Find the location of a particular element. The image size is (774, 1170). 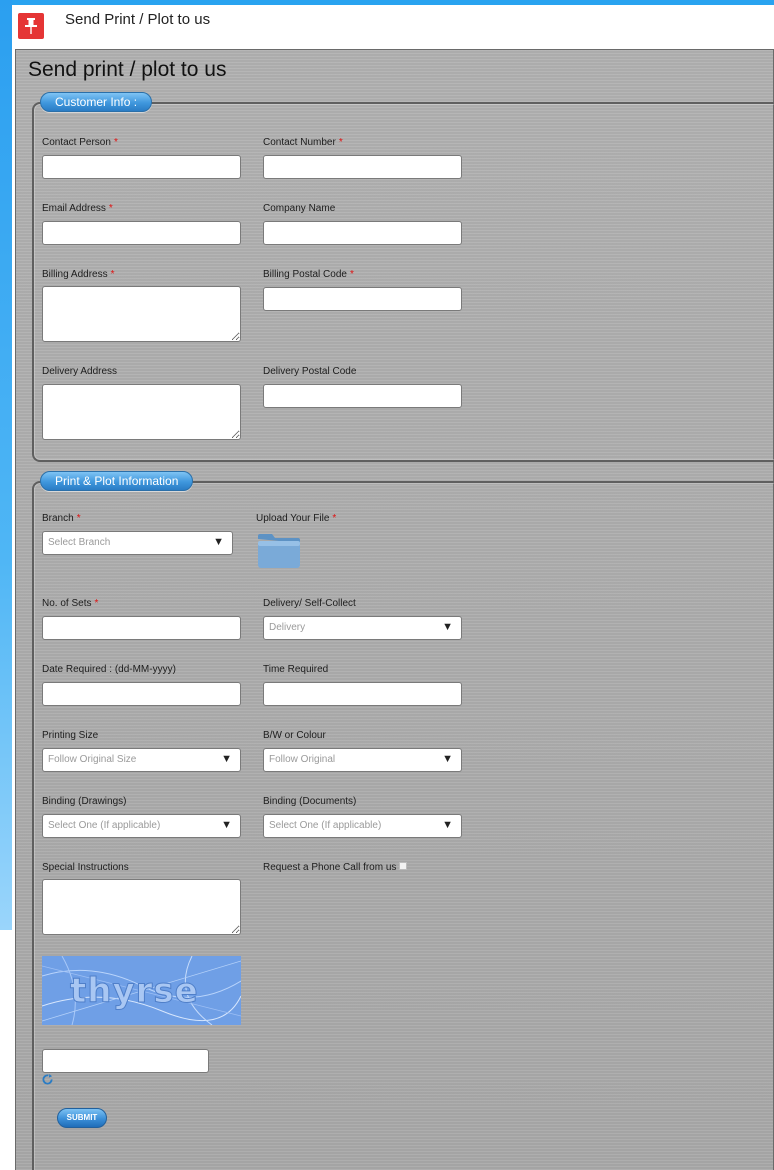

delivery-postal-label: Delivery Postal Code is located at coordinates (310, 371).